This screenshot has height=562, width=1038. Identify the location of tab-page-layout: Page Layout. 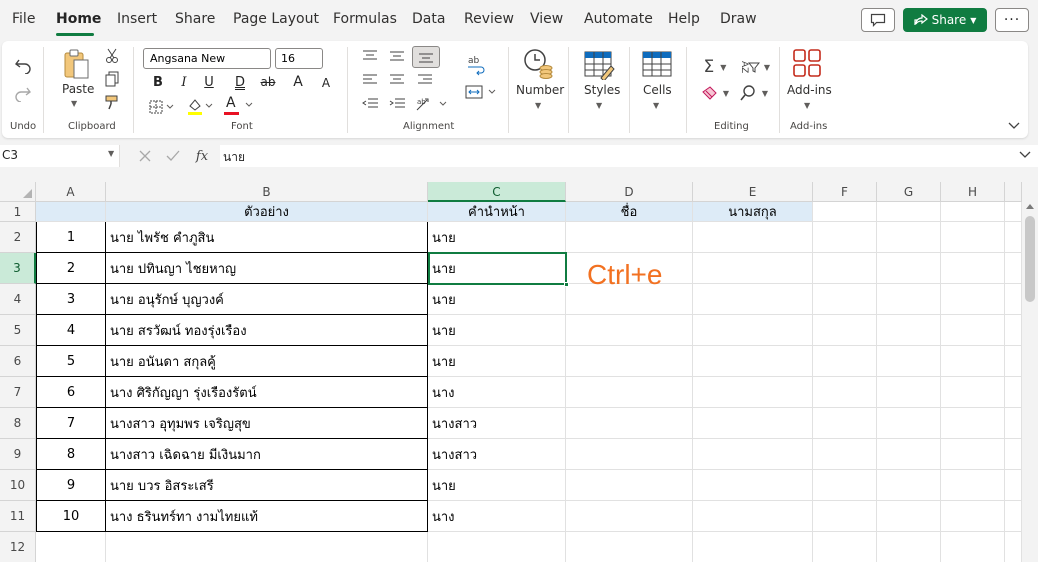
(276, 19).